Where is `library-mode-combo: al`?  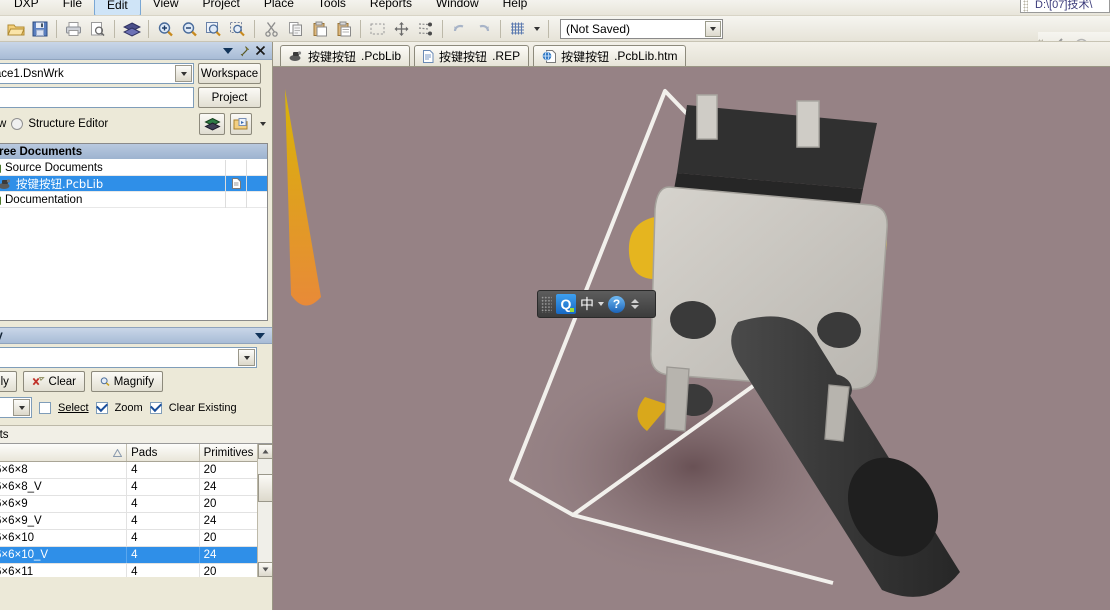 library-mode-combo: al is located at coordinates (16, 407).